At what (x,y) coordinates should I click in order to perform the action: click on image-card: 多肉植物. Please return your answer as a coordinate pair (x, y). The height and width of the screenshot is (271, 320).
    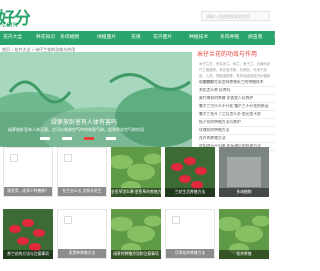
    Looking at the image, I should click on (244, 172).